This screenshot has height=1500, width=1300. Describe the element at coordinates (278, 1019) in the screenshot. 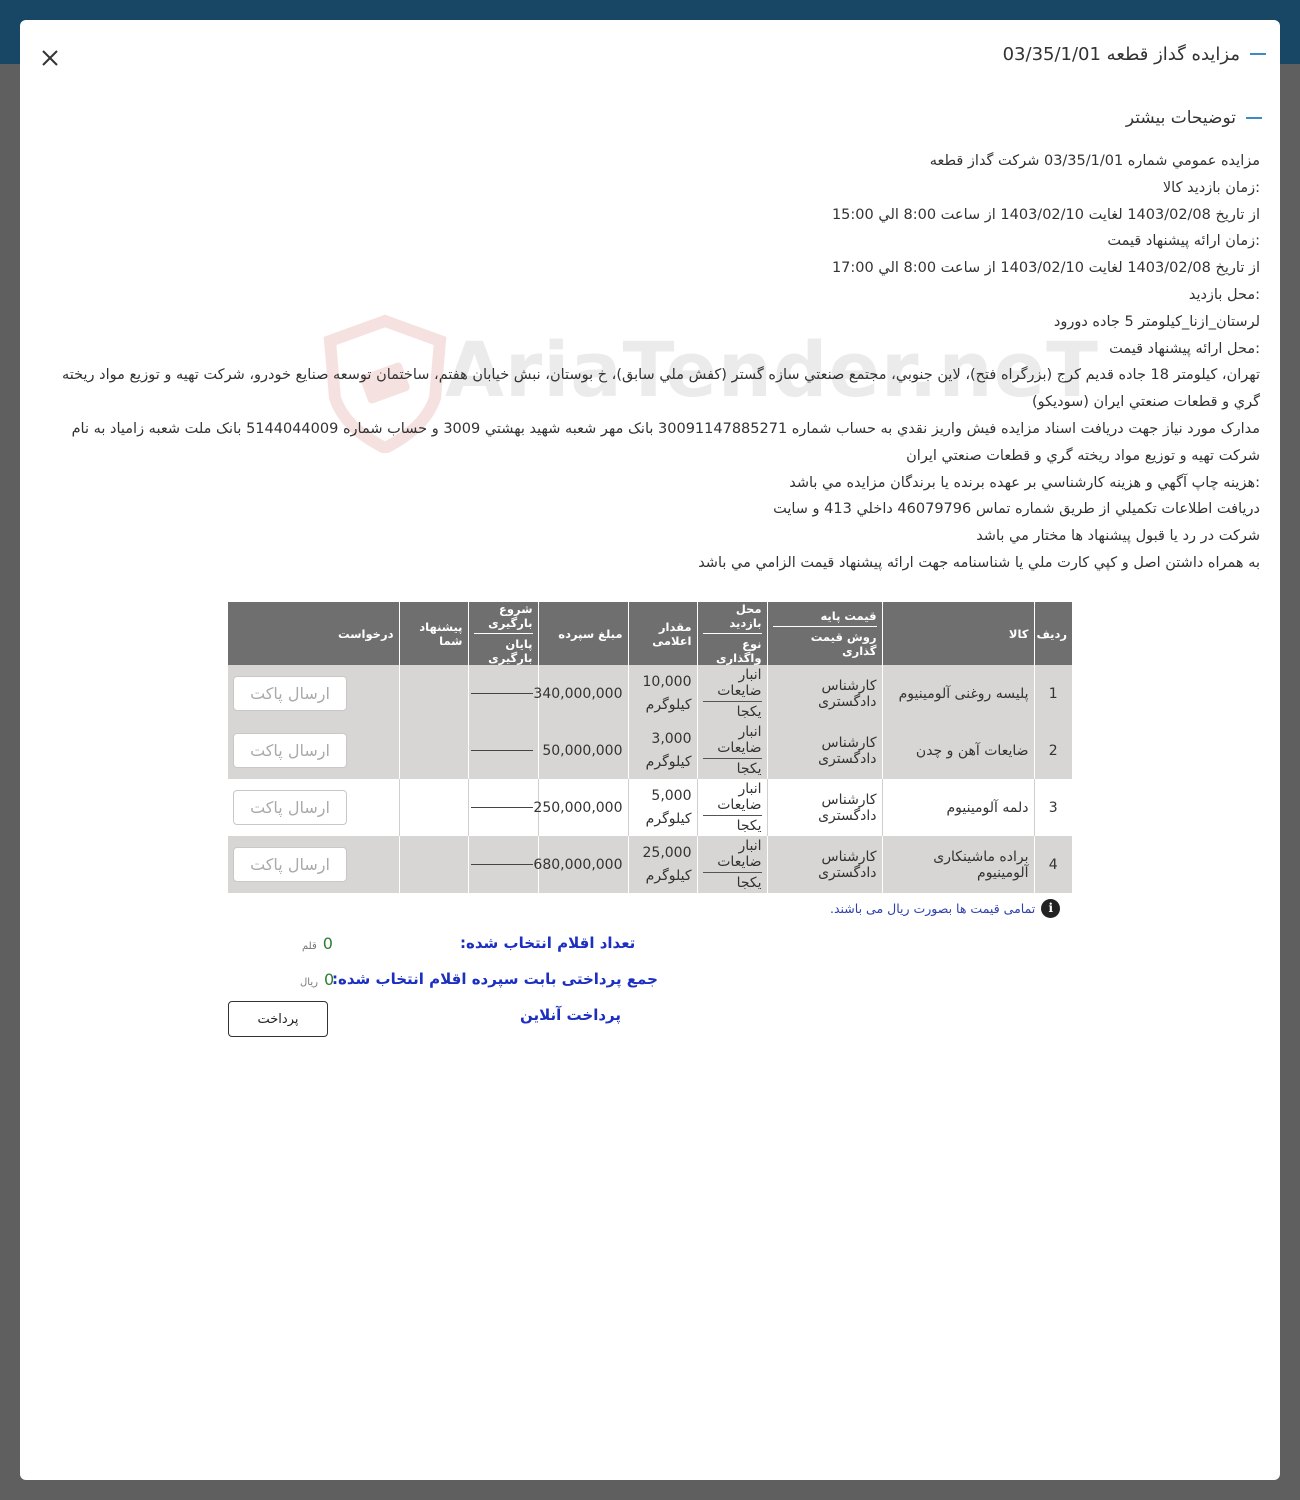

I see `pay-button: پرداخت` at that location.